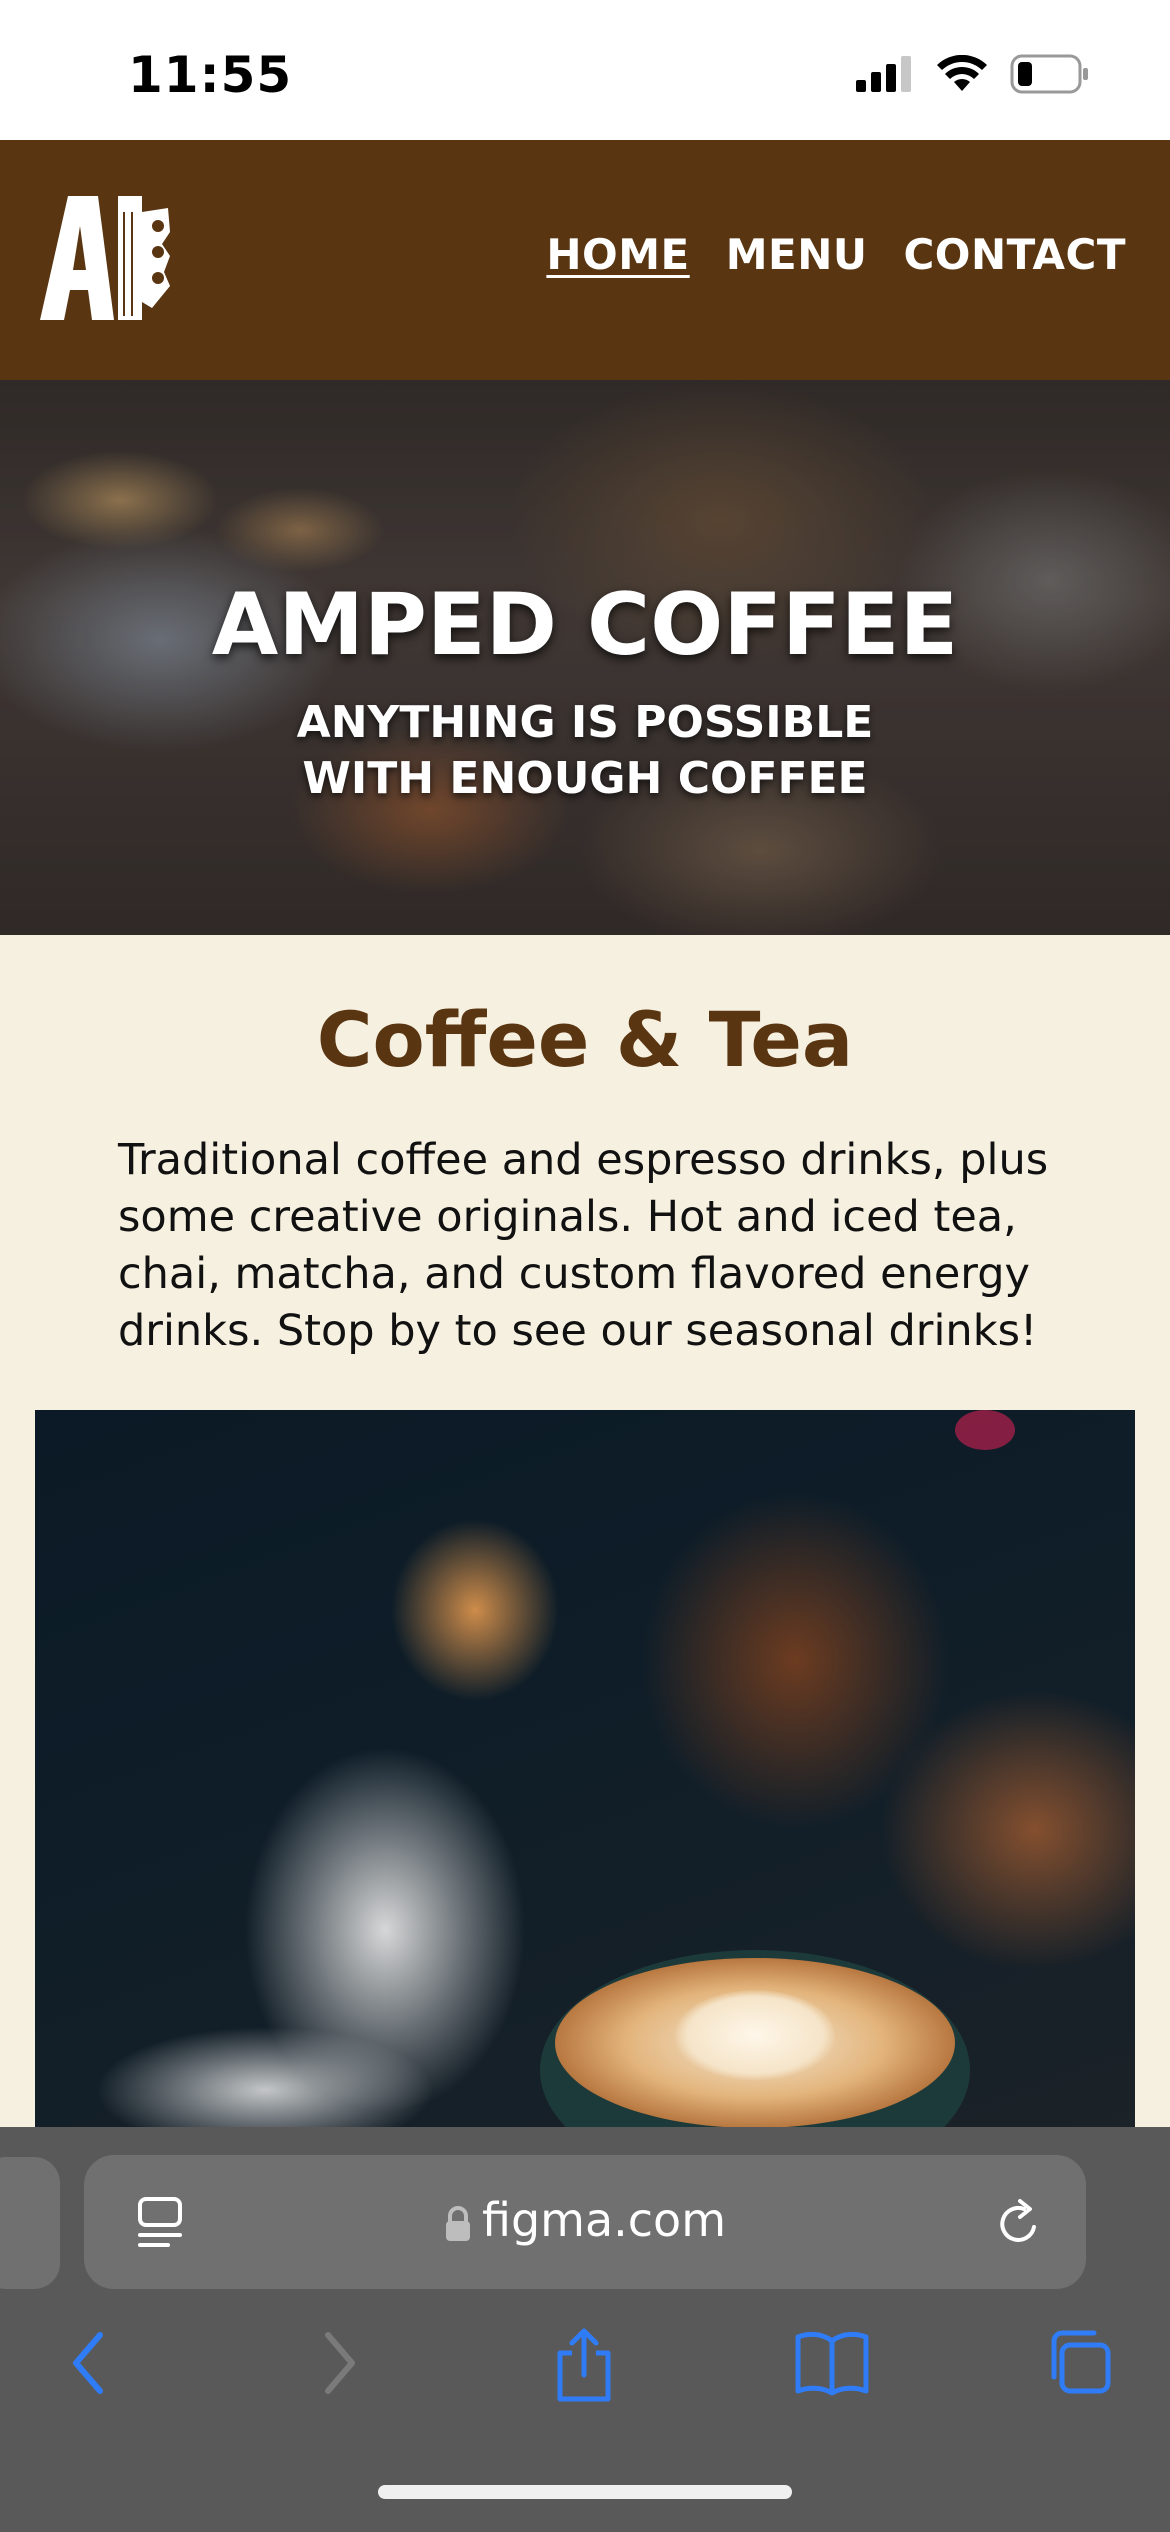 The width and height of the screenshot is (1170, 2532). I want to click on home-indicator, so click(585, 2492).